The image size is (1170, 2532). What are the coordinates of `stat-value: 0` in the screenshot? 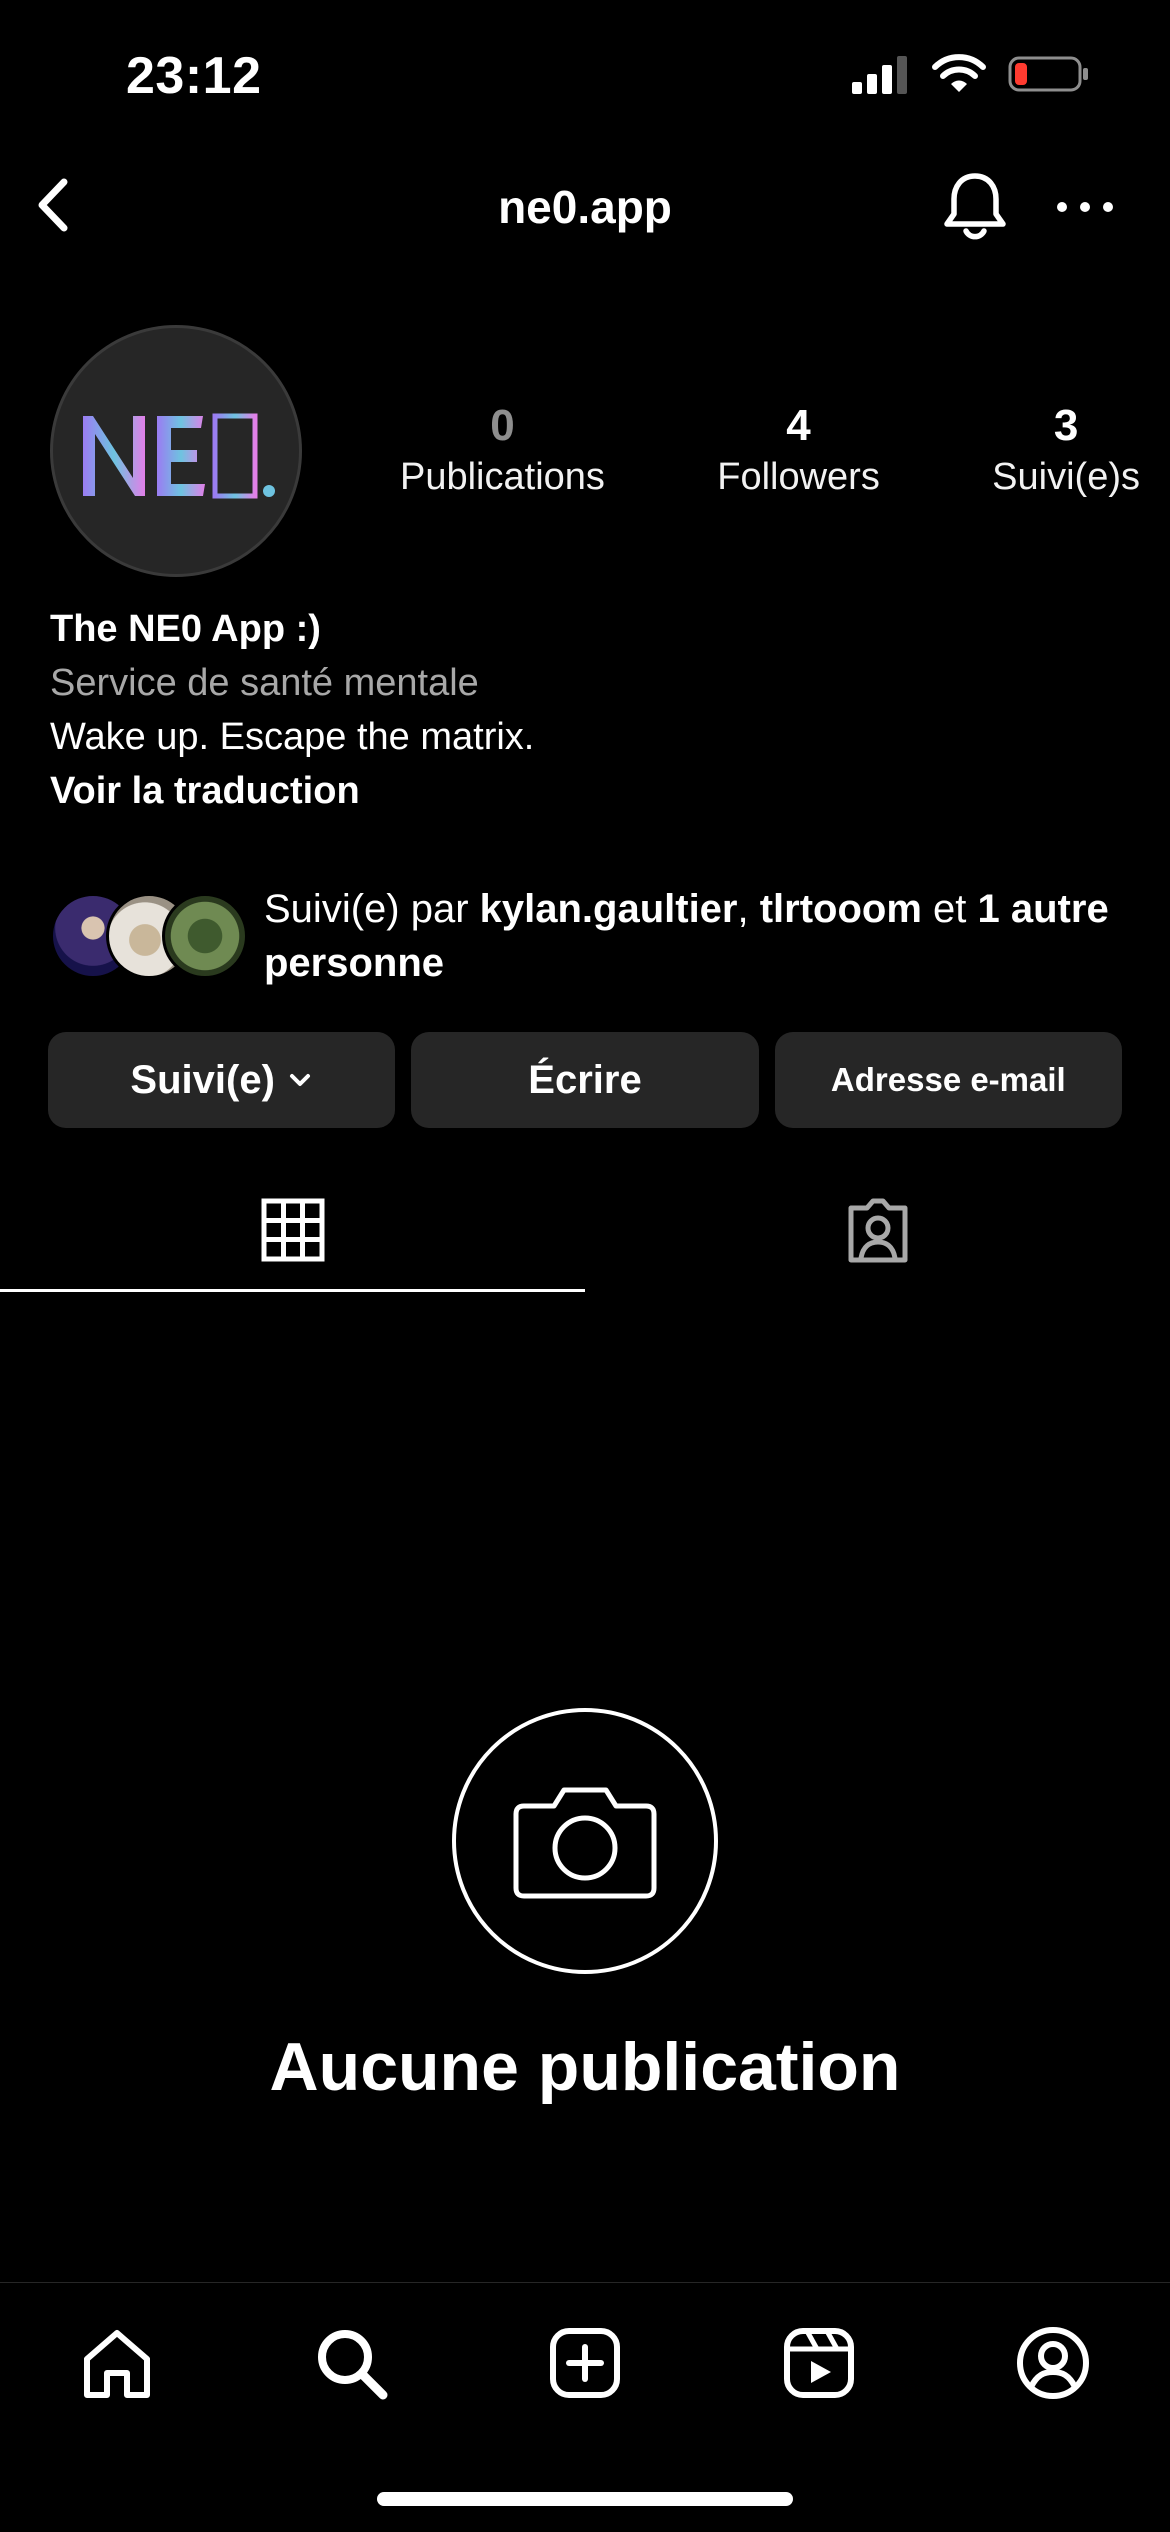 It's located at (502, 425).